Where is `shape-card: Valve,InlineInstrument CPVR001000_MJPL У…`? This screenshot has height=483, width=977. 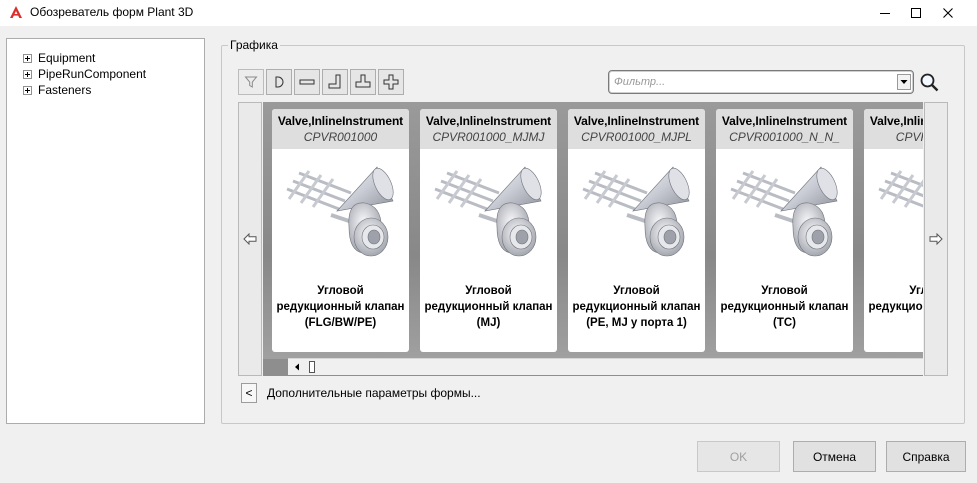 shape-card: Valve,InlineInstrument CPVR001000_MJPL У… is located at coordinates (636, 230).